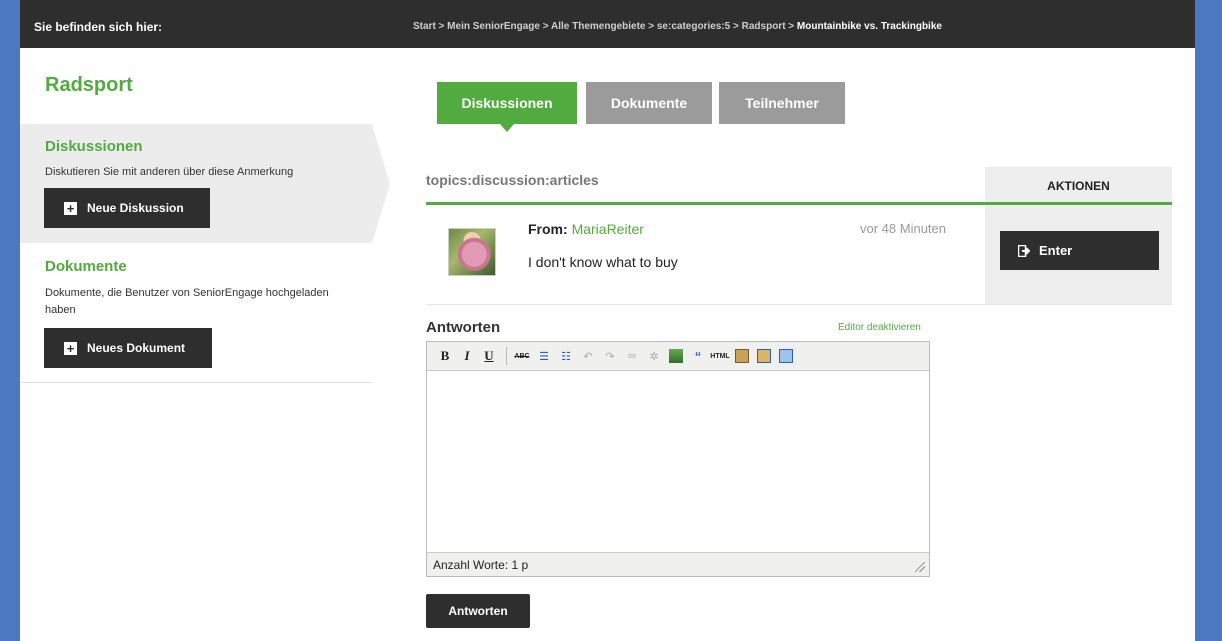  What do you see at coordinates (903, 228) in the screenshot?
I see `post-timestamp: vor 48 Minuten` at bounding box center [903, 228].